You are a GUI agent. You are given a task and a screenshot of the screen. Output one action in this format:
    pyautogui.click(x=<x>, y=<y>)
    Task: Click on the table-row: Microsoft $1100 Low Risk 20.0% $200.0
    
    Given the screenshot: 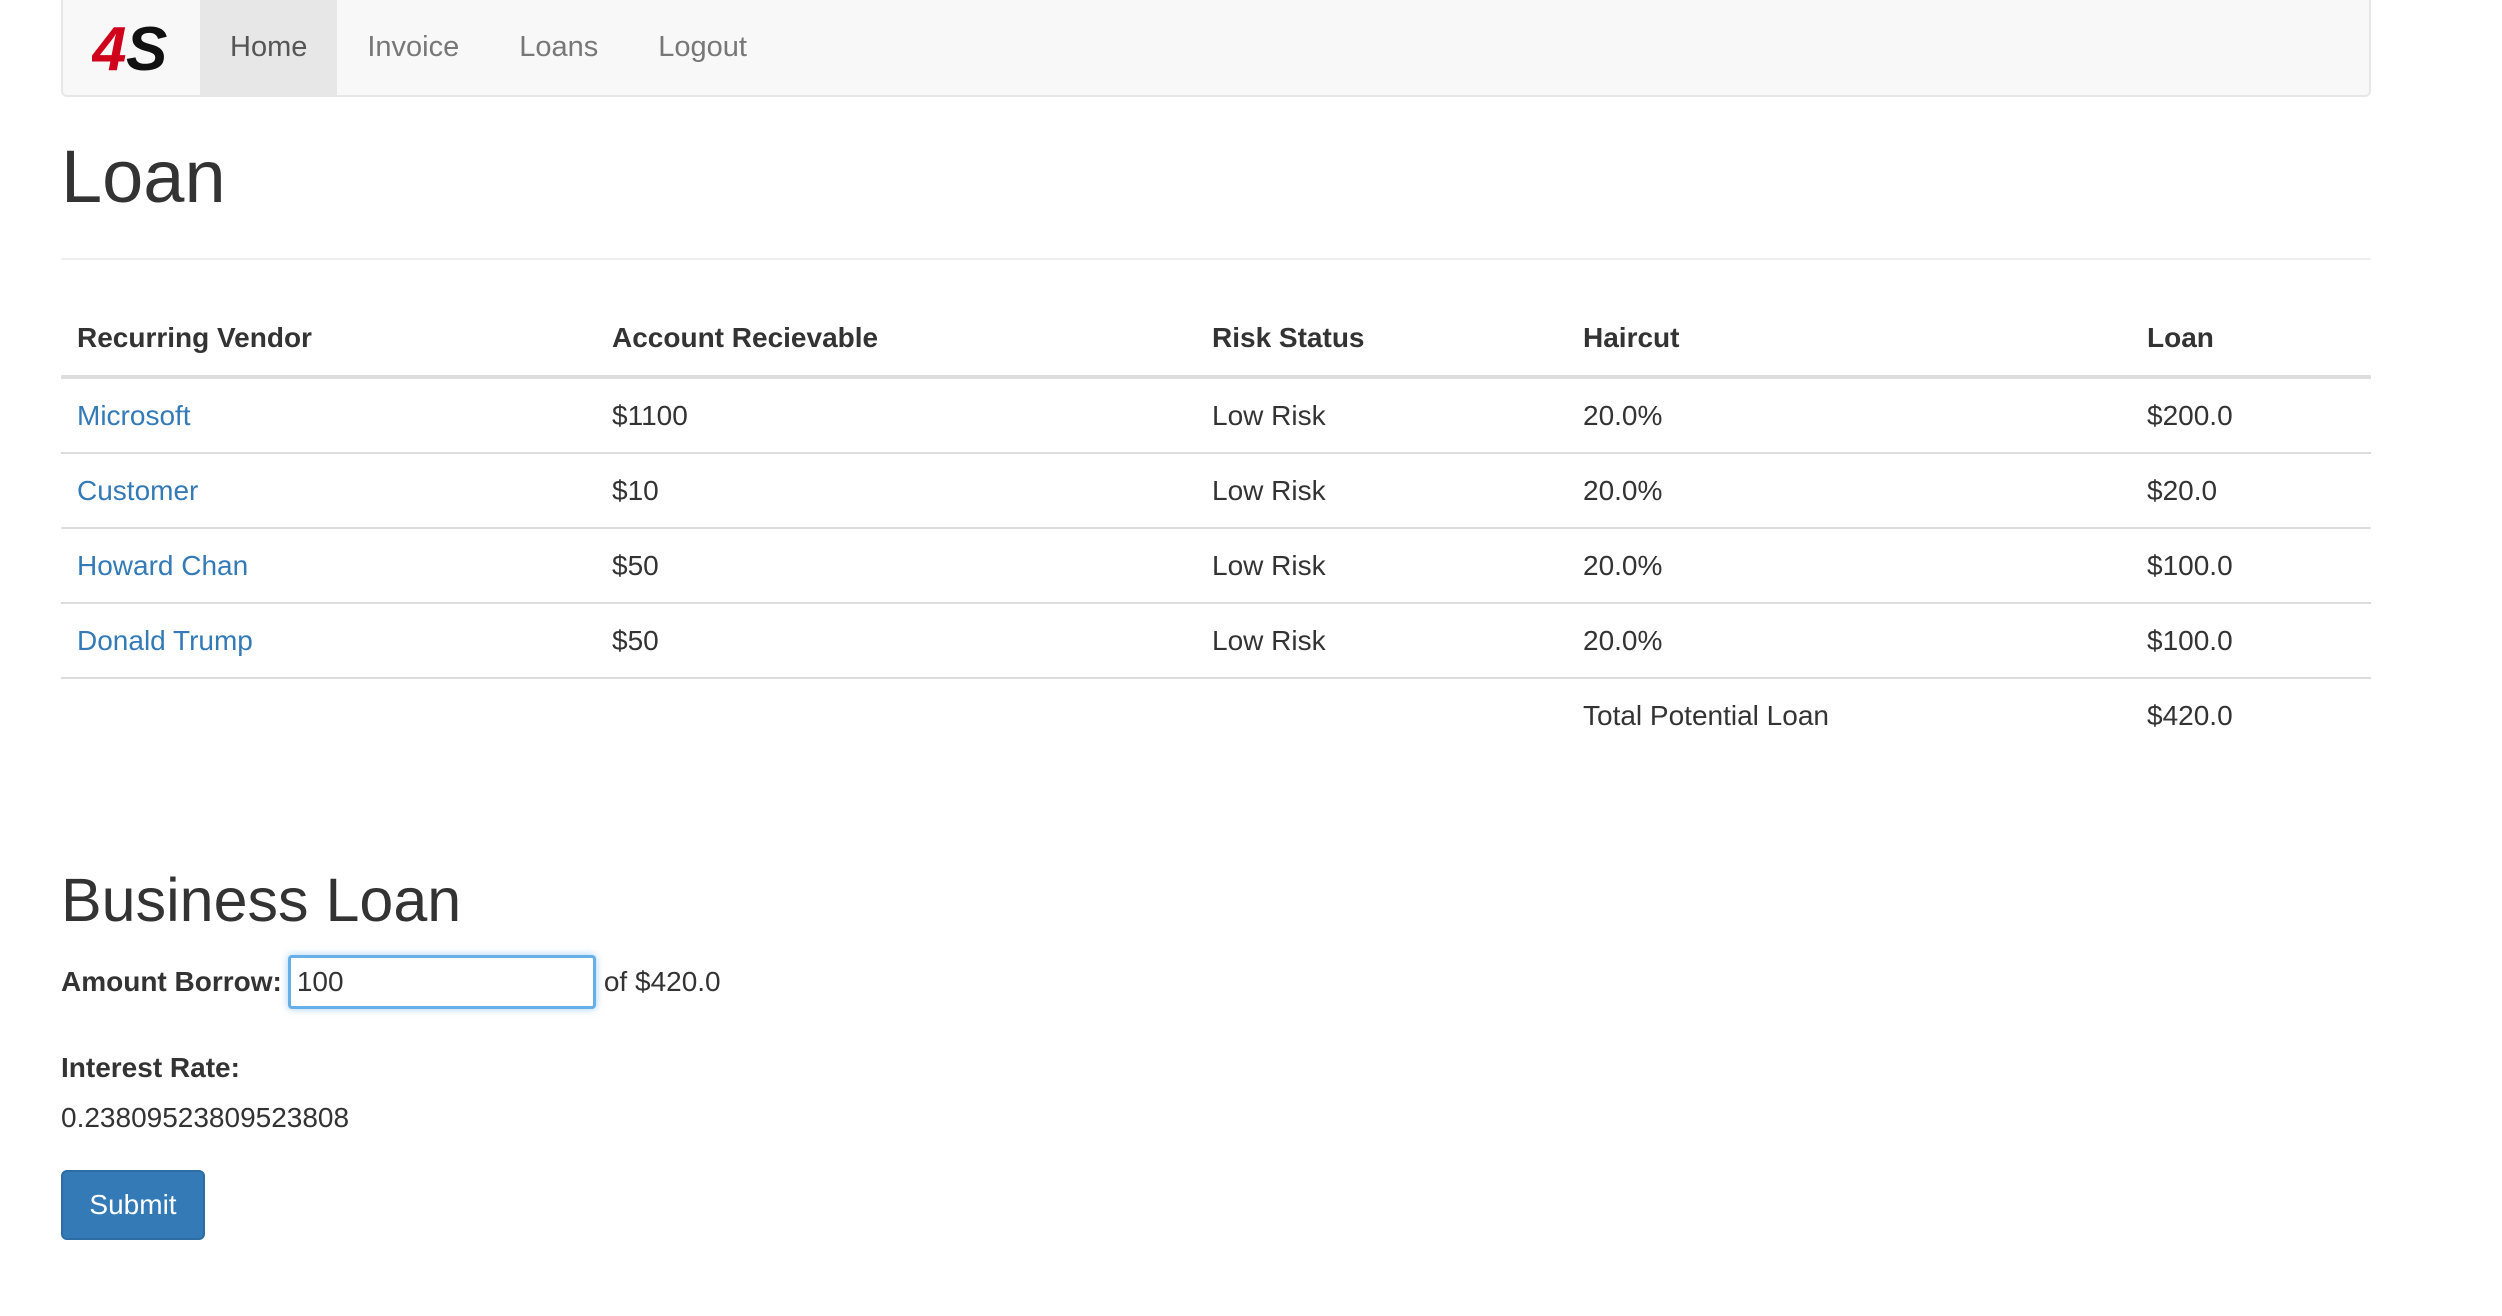 What is the action you would take?
    pyautogui.click(x=1216, y=415)
    